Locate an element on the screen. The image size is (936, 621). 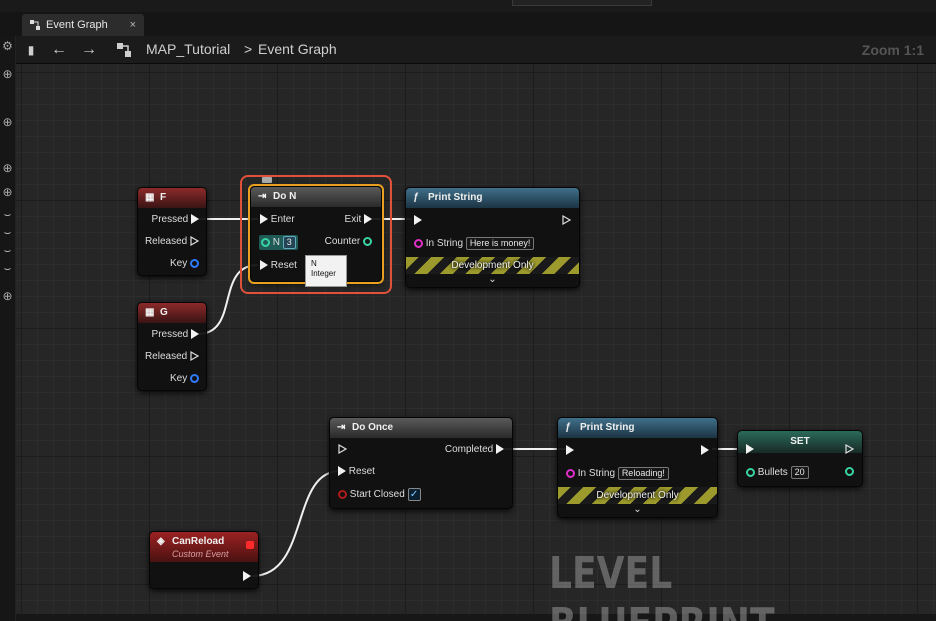
node-title: F is located at coordinates (163, 197).